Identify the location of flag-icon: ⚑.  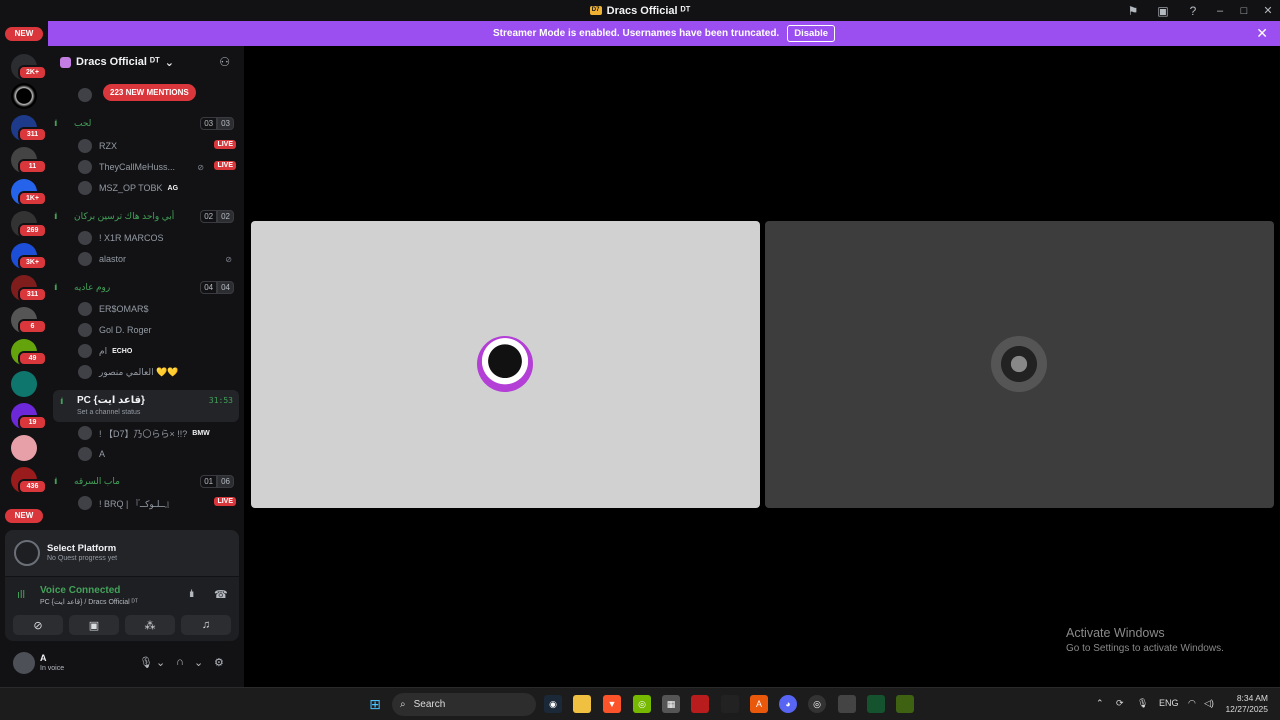
(1133, 10).